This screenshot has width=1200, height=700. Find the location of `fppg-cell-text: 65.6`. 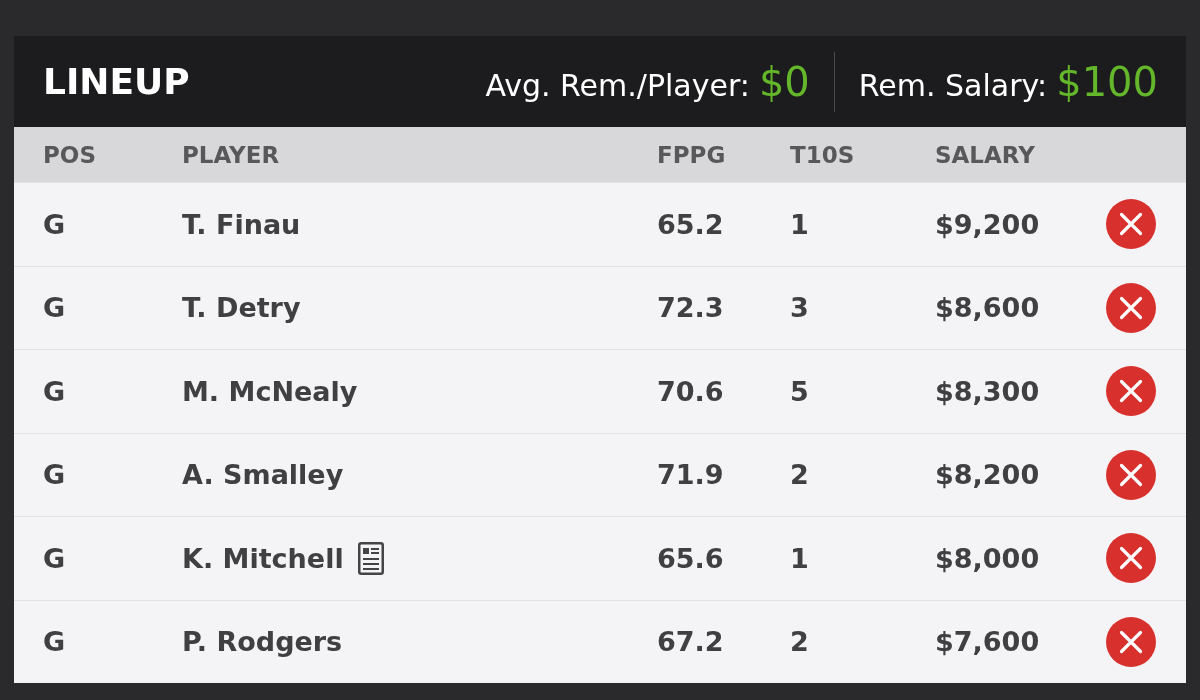

fppg-cell-text: 65.6 is located at coordinates (691, 558).